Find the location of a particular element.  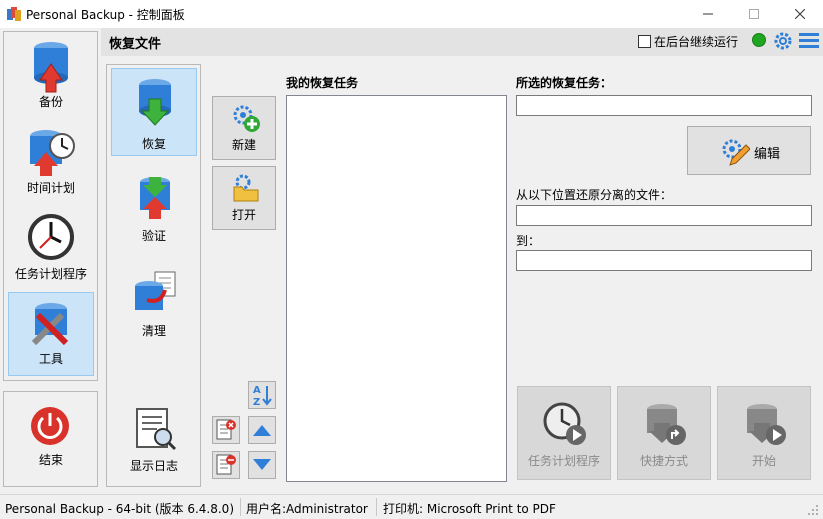

edit-button: 编辑 is located at coordinates (749, 150).